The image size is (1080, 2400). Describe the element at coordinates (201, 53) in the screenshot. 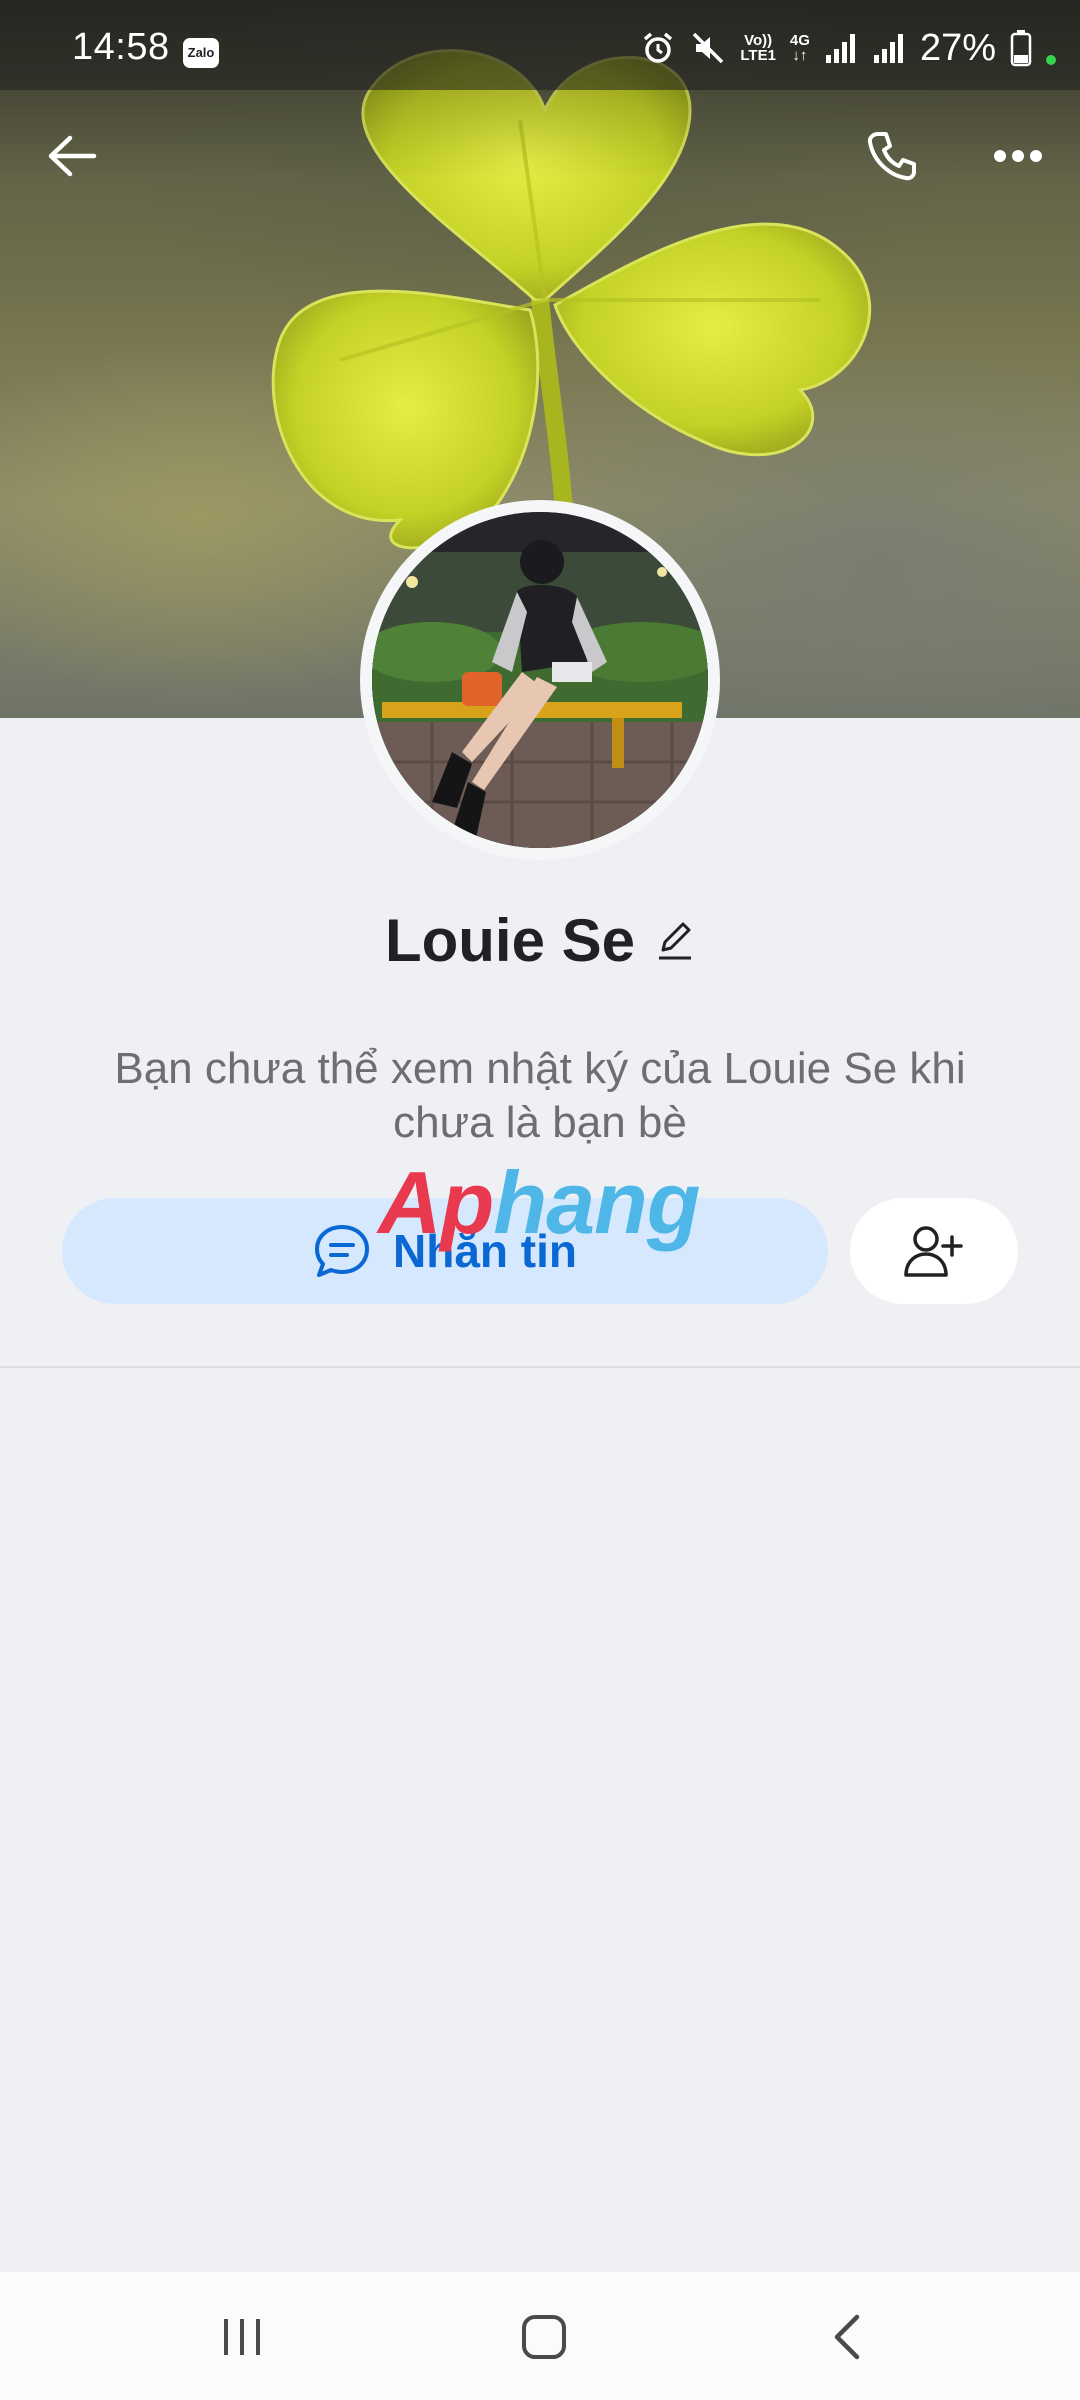

I see `zalo-notification-icon: Zalo` at that location.